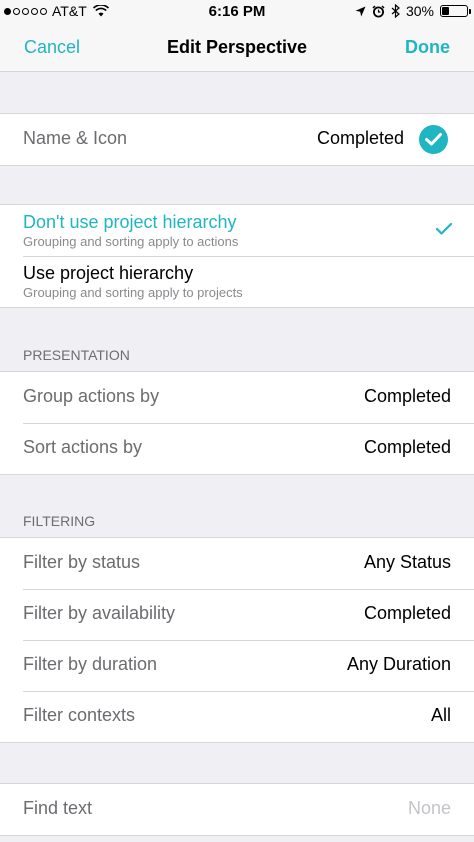 The width and height of the screenshot is (474, 842). What do you see at coordinates (108, 273) in the screenshot?
I see `option-title: Use project hierarchy` at bounding box center [108, 273].